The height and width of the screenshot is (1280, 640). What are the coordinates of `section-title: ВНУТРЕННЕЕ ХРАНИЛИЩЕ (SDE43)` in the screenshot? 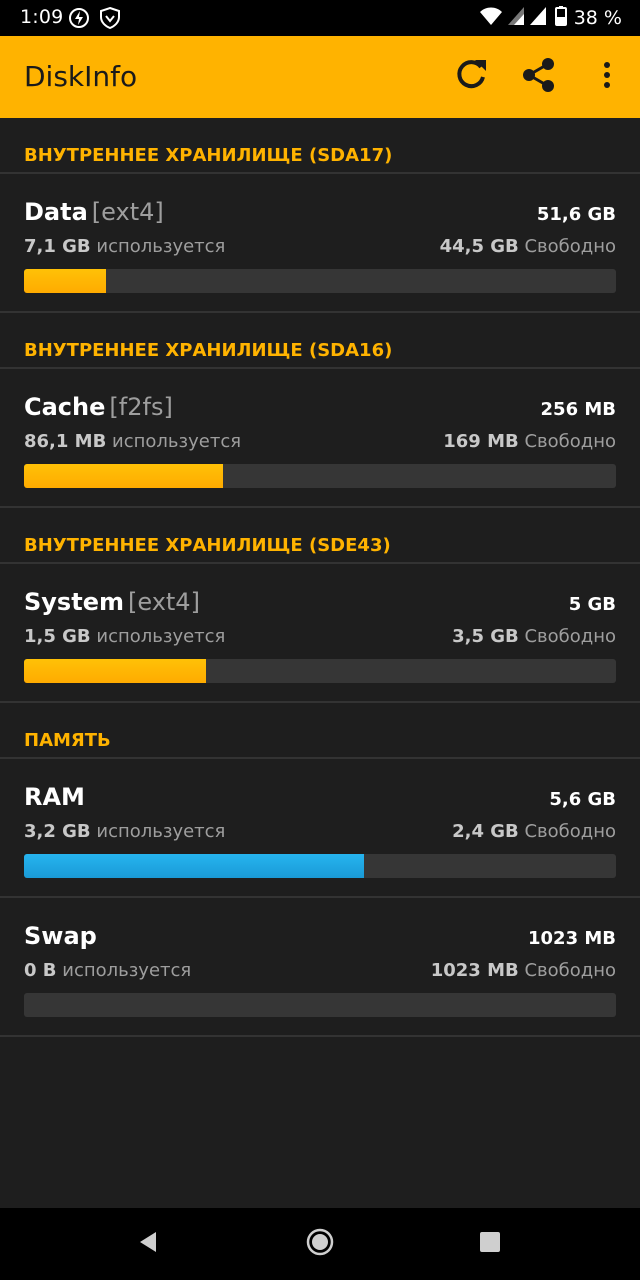 It's located at (207, 545).